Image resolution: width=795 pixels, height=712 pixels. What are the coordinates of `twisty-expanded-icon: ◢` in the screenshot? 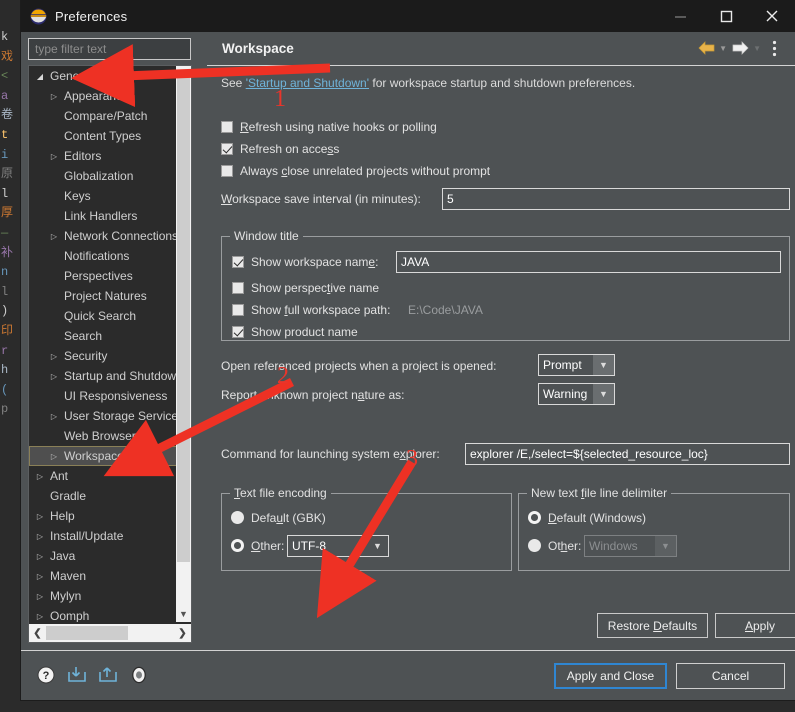 It's located at (40, 76).